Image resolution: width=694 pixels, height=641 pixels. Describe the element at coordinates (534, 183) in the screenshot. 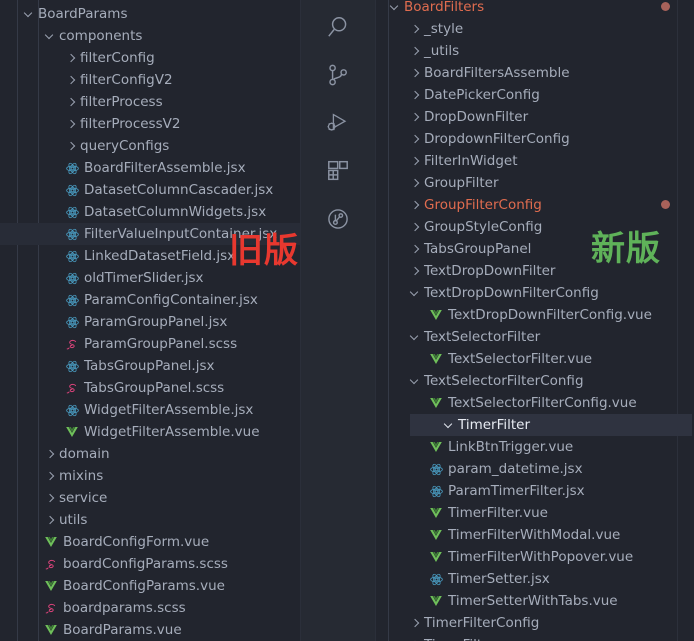

I see `tree-row: GroupFilter` at that location.